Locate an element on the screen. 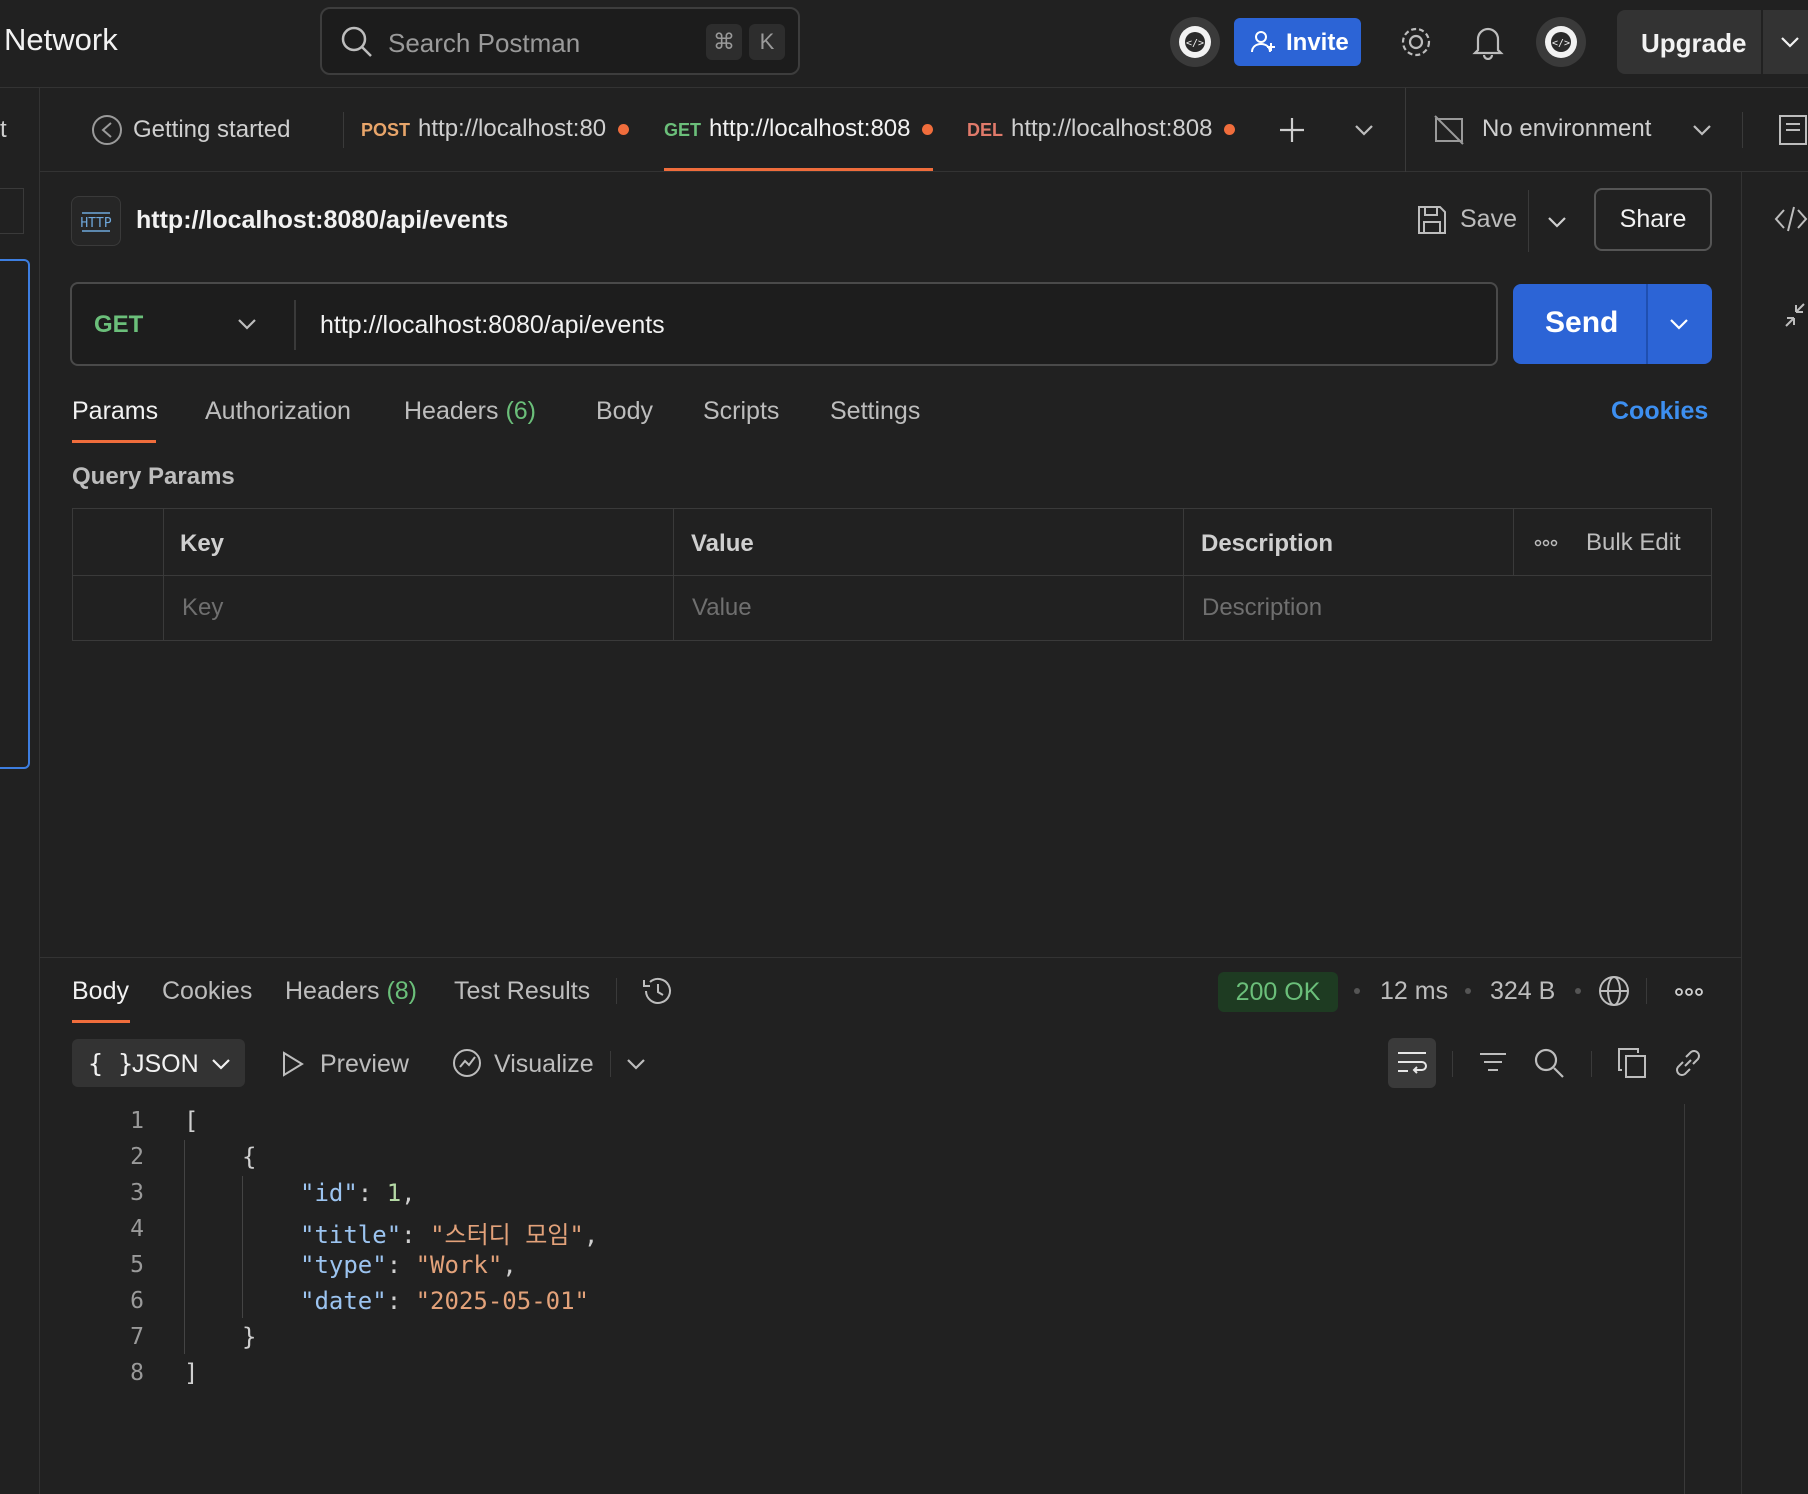 Image resolution: width=1808 pixels, height=1494 pixels. braces-icon: { } is located at coordinates (111, 1063).